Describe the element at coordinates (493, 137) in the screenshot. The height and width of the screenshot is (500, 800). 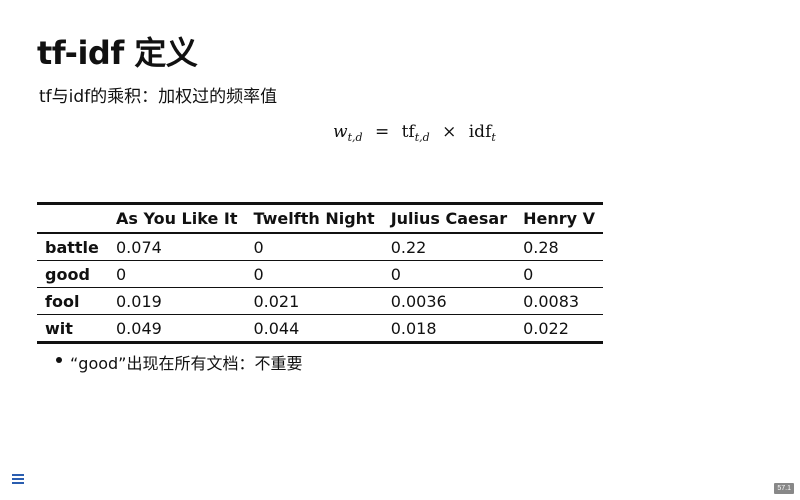
I see `formula-idf-subscript: t` at that location.